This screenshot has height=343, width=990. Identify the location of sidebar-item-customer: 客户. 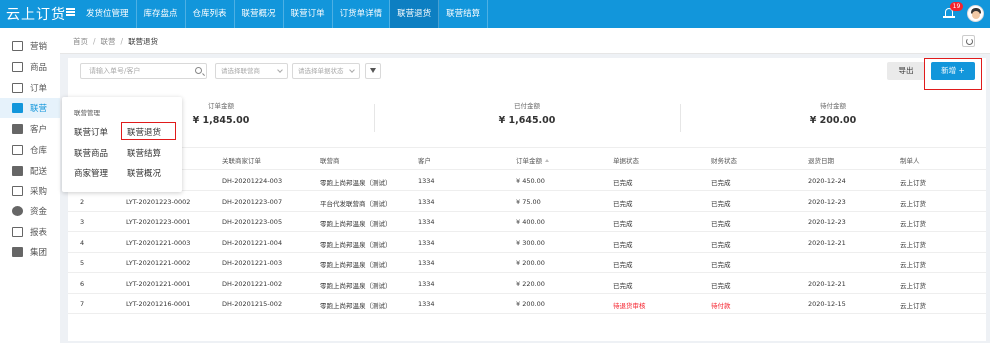
(30, 129).